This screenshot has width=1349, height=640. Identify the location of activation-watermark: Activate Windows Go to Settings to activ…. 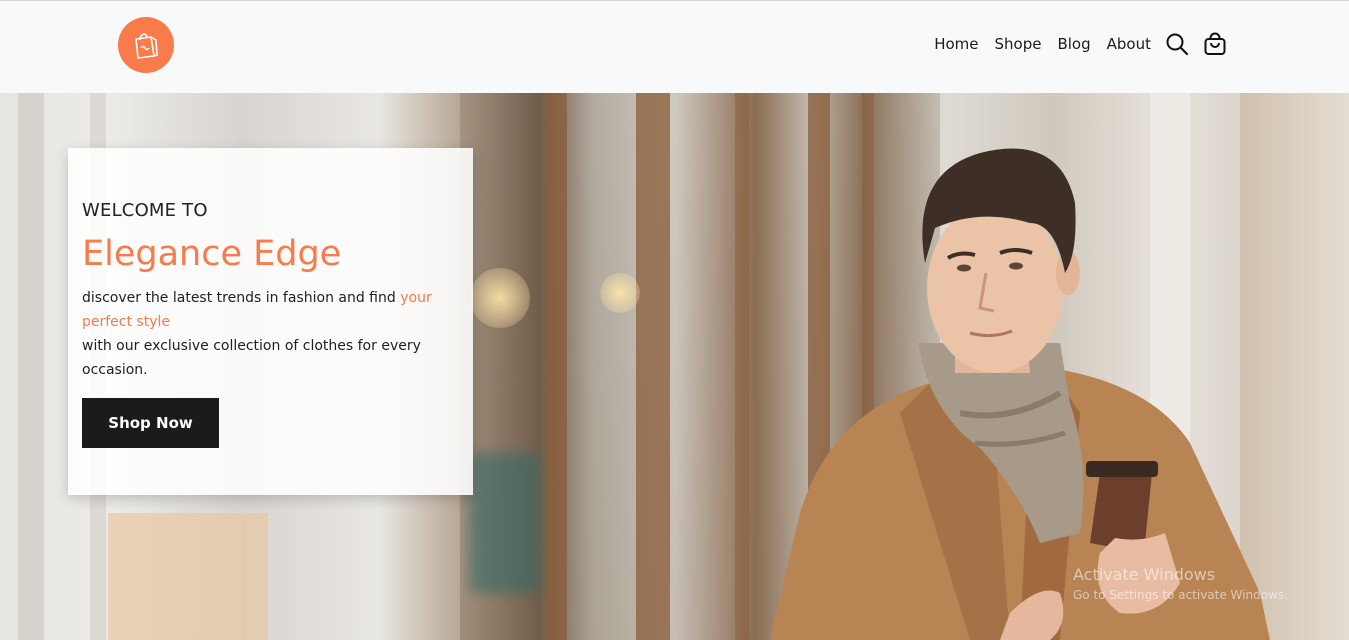
(1180, 583).